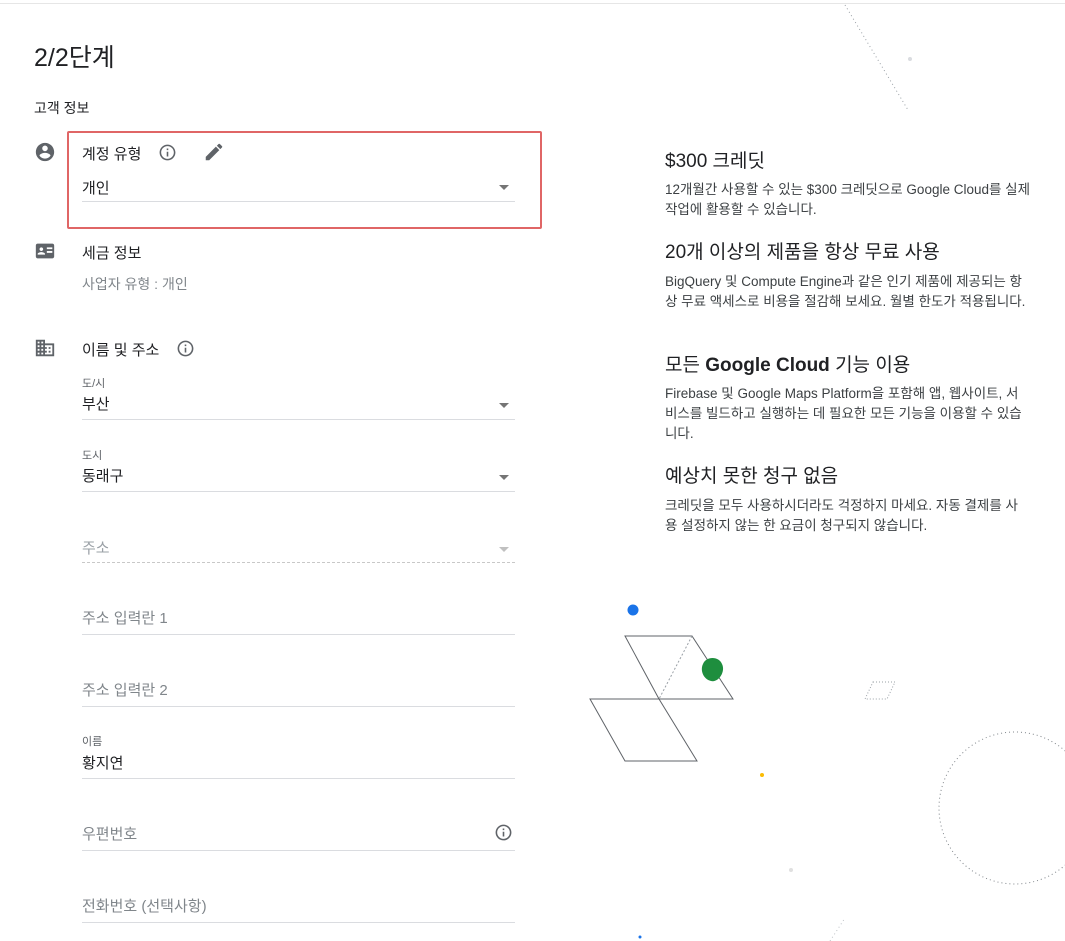  Describe the element at coordinates (712, 670) in the screenshot. I see `green-dot` at that location.